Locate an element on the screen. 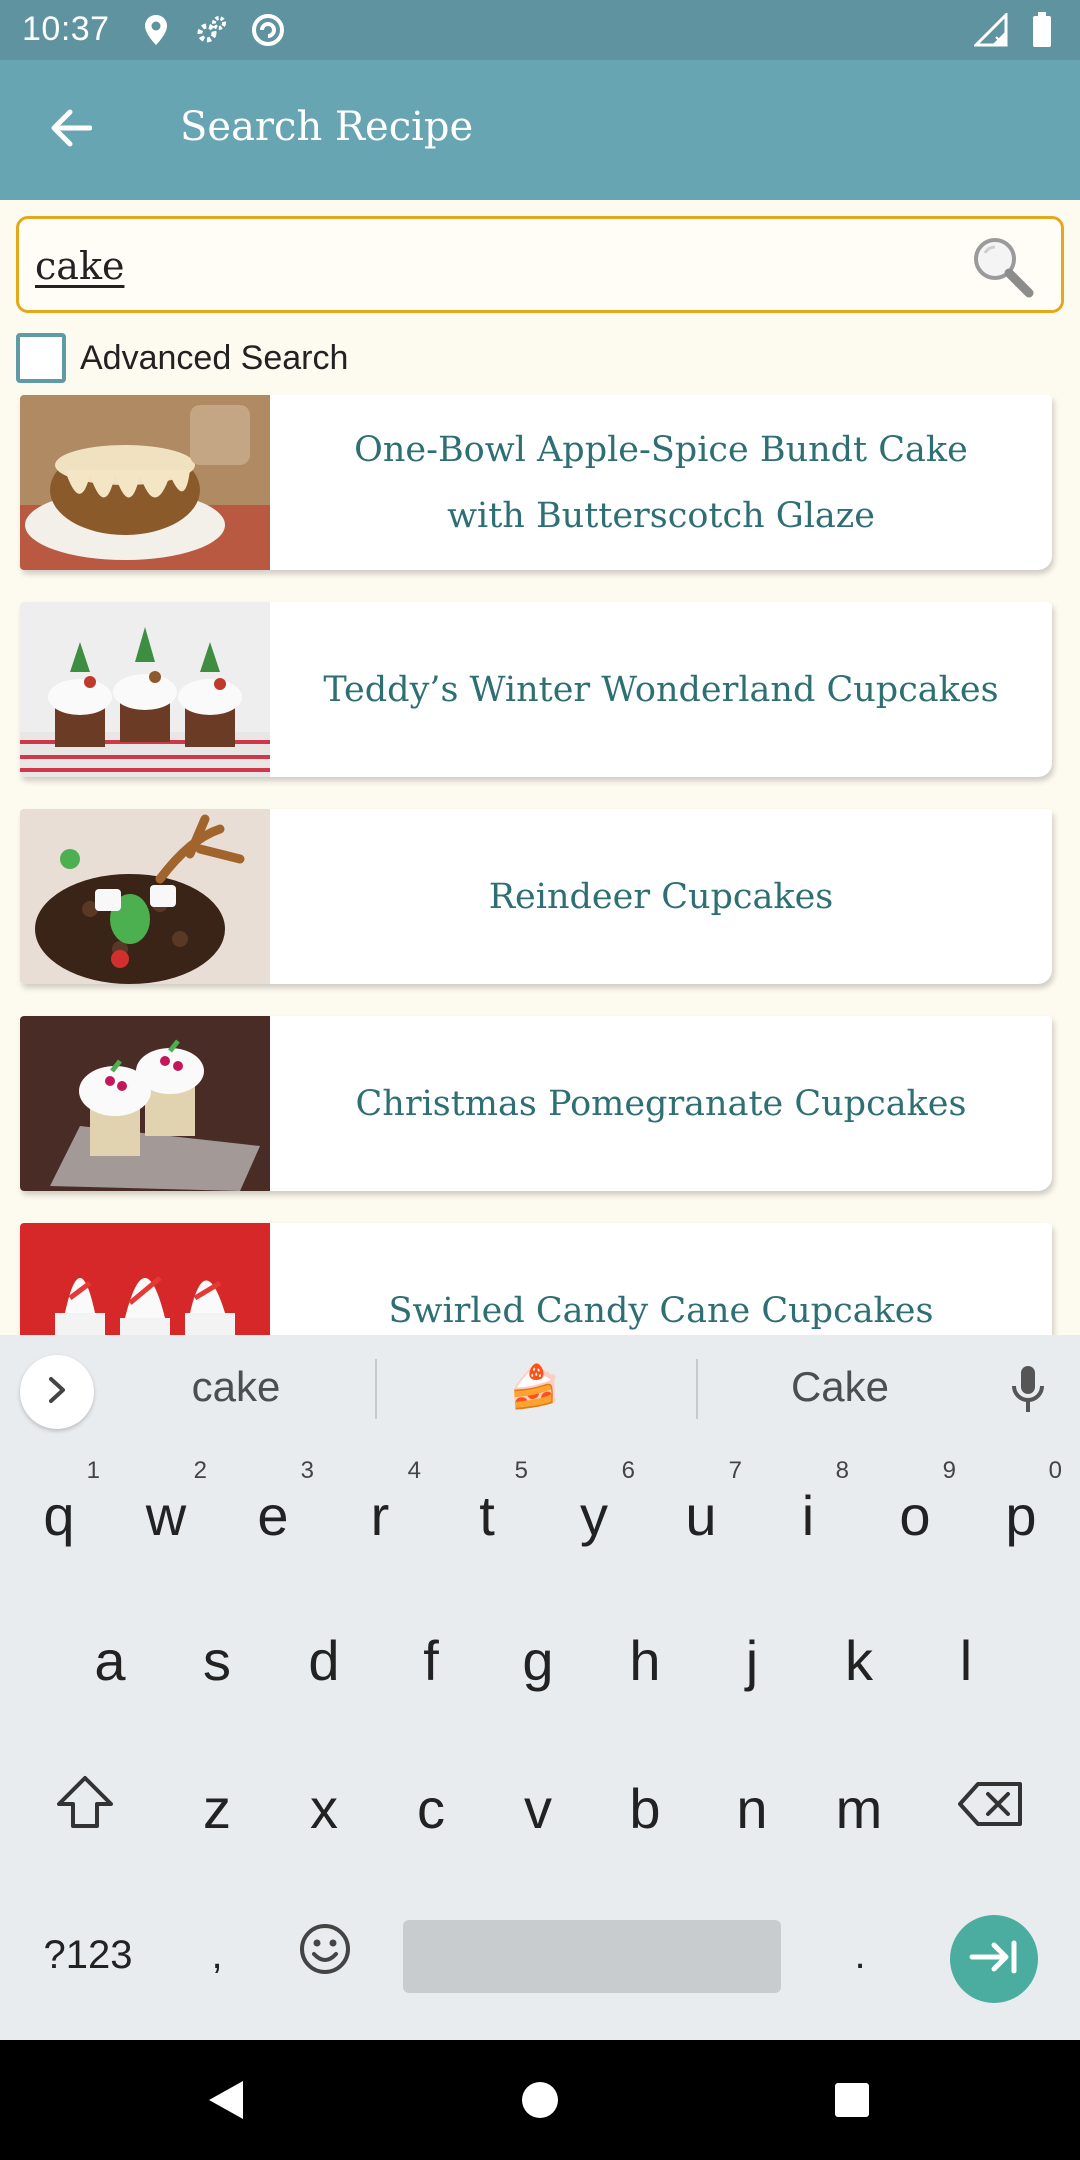  shift-key is located at coordinates (85, 1808).